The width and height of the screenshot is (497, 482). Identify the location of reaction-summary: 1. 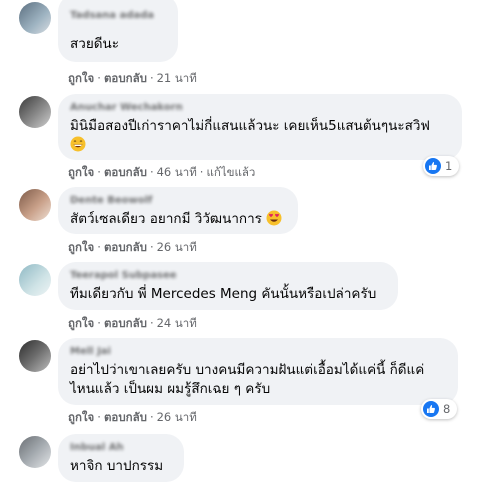
(441, 166).